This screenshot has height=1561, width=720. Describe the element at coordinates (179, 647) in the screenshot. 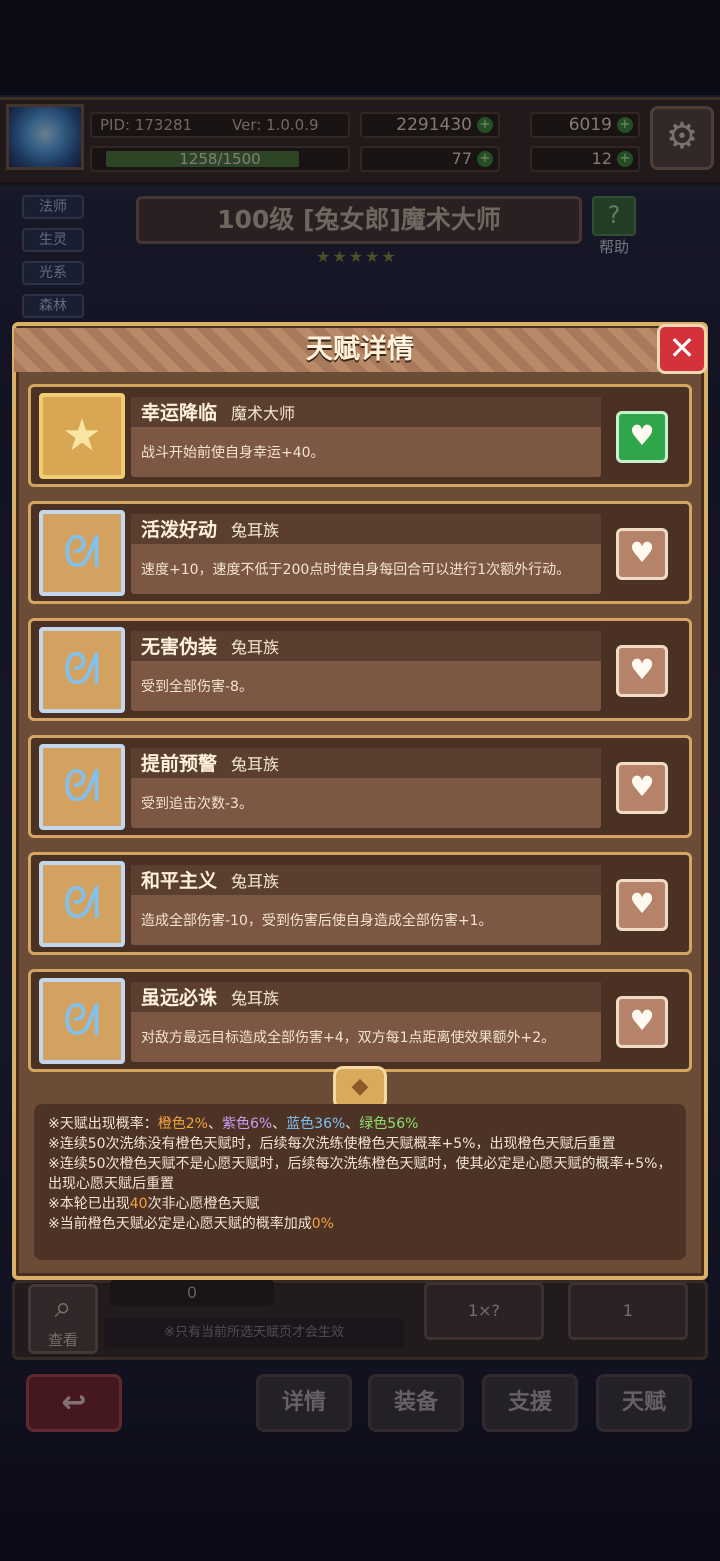

I see `talent-name: 无害伪装` at that location.